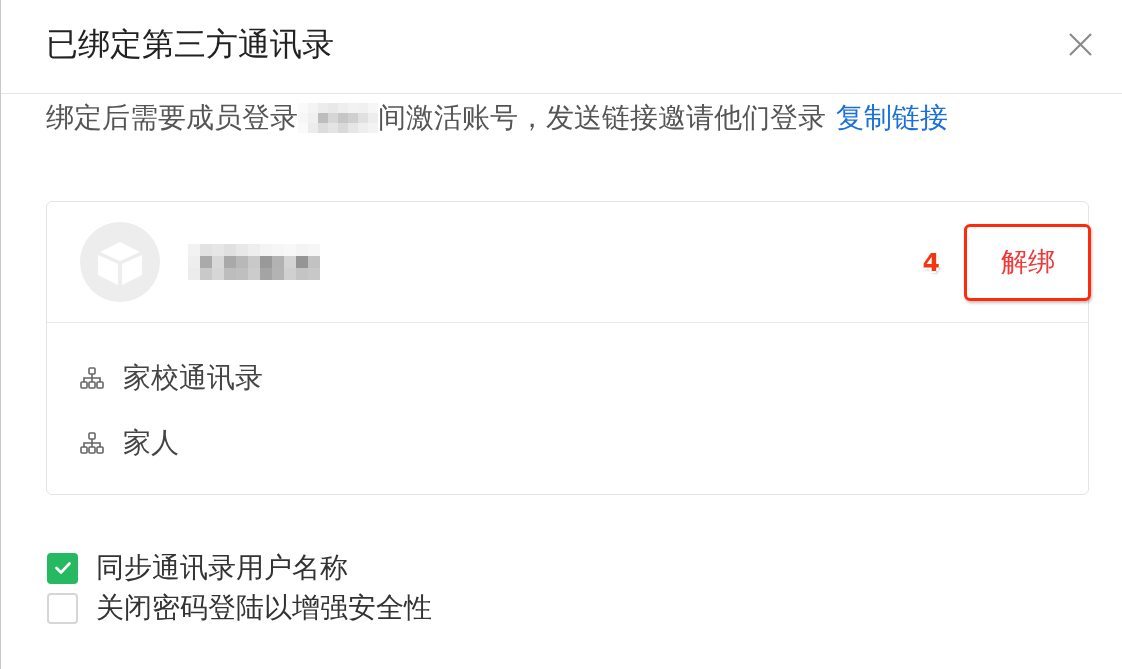 Image resolution: width=1122 pixels, height=669 pixels. Describe the element at coordinates (892, 118) in the screenshot. I see `copy-link: 复制链接` at that location.